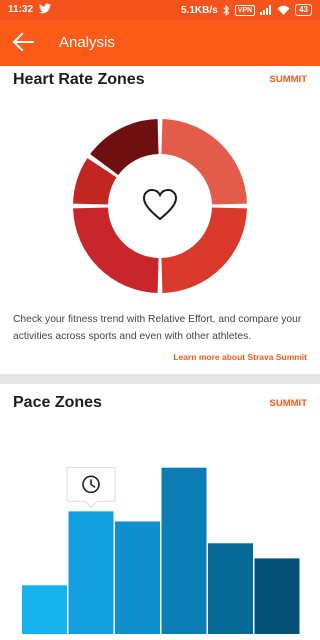  Describe the element at coordinates (45, 8) in the screenshot. I see `twitter-icon` at that location.